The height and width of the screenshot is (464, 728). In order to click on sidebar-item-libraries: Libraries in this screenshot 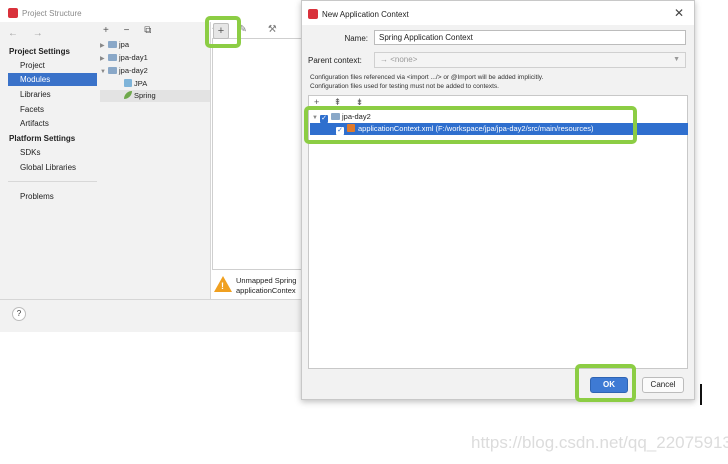, I will do `click(52, 94)`.